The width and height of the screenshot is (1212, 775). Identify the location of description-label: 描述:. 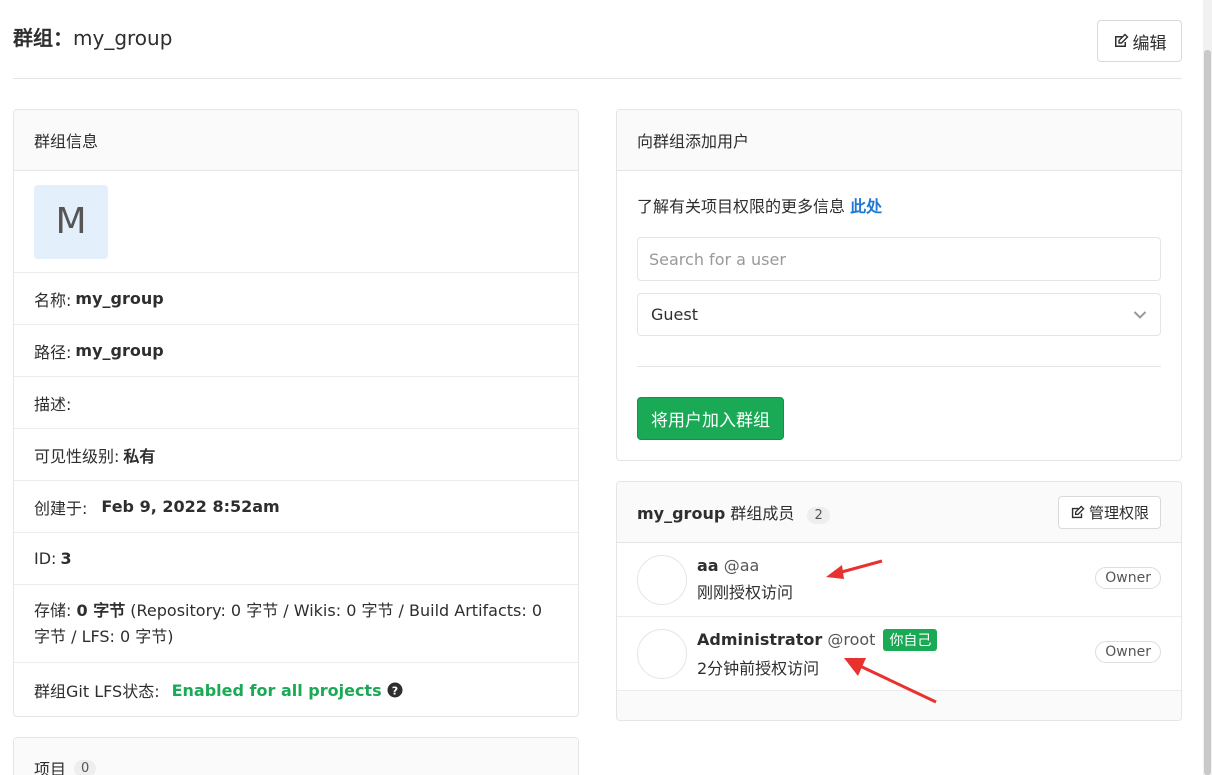
(53, 404).